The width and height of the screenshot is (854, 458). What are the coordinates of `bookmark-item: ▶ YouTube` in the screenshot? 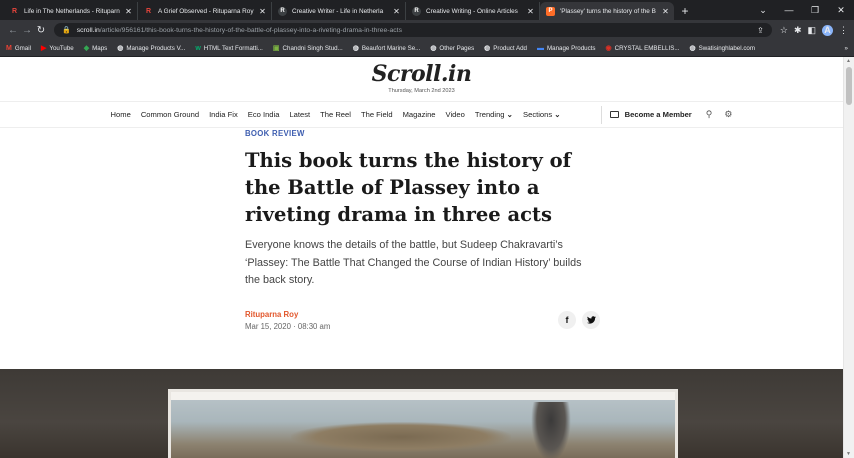 It's located at (57, 48).